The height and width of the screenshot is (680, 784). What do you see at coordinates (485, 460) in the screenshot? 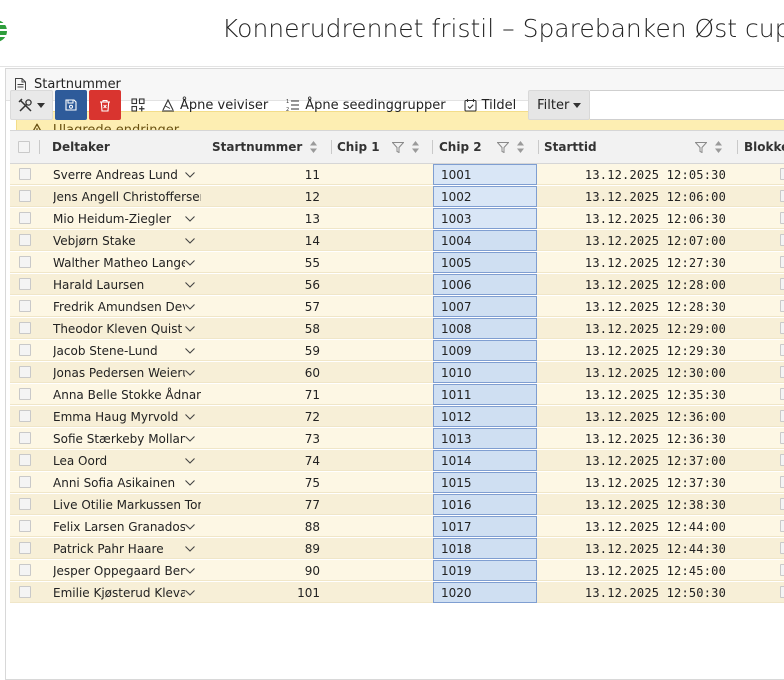
I see `chip2-cell: 1014` at bounding box center [485, 460].